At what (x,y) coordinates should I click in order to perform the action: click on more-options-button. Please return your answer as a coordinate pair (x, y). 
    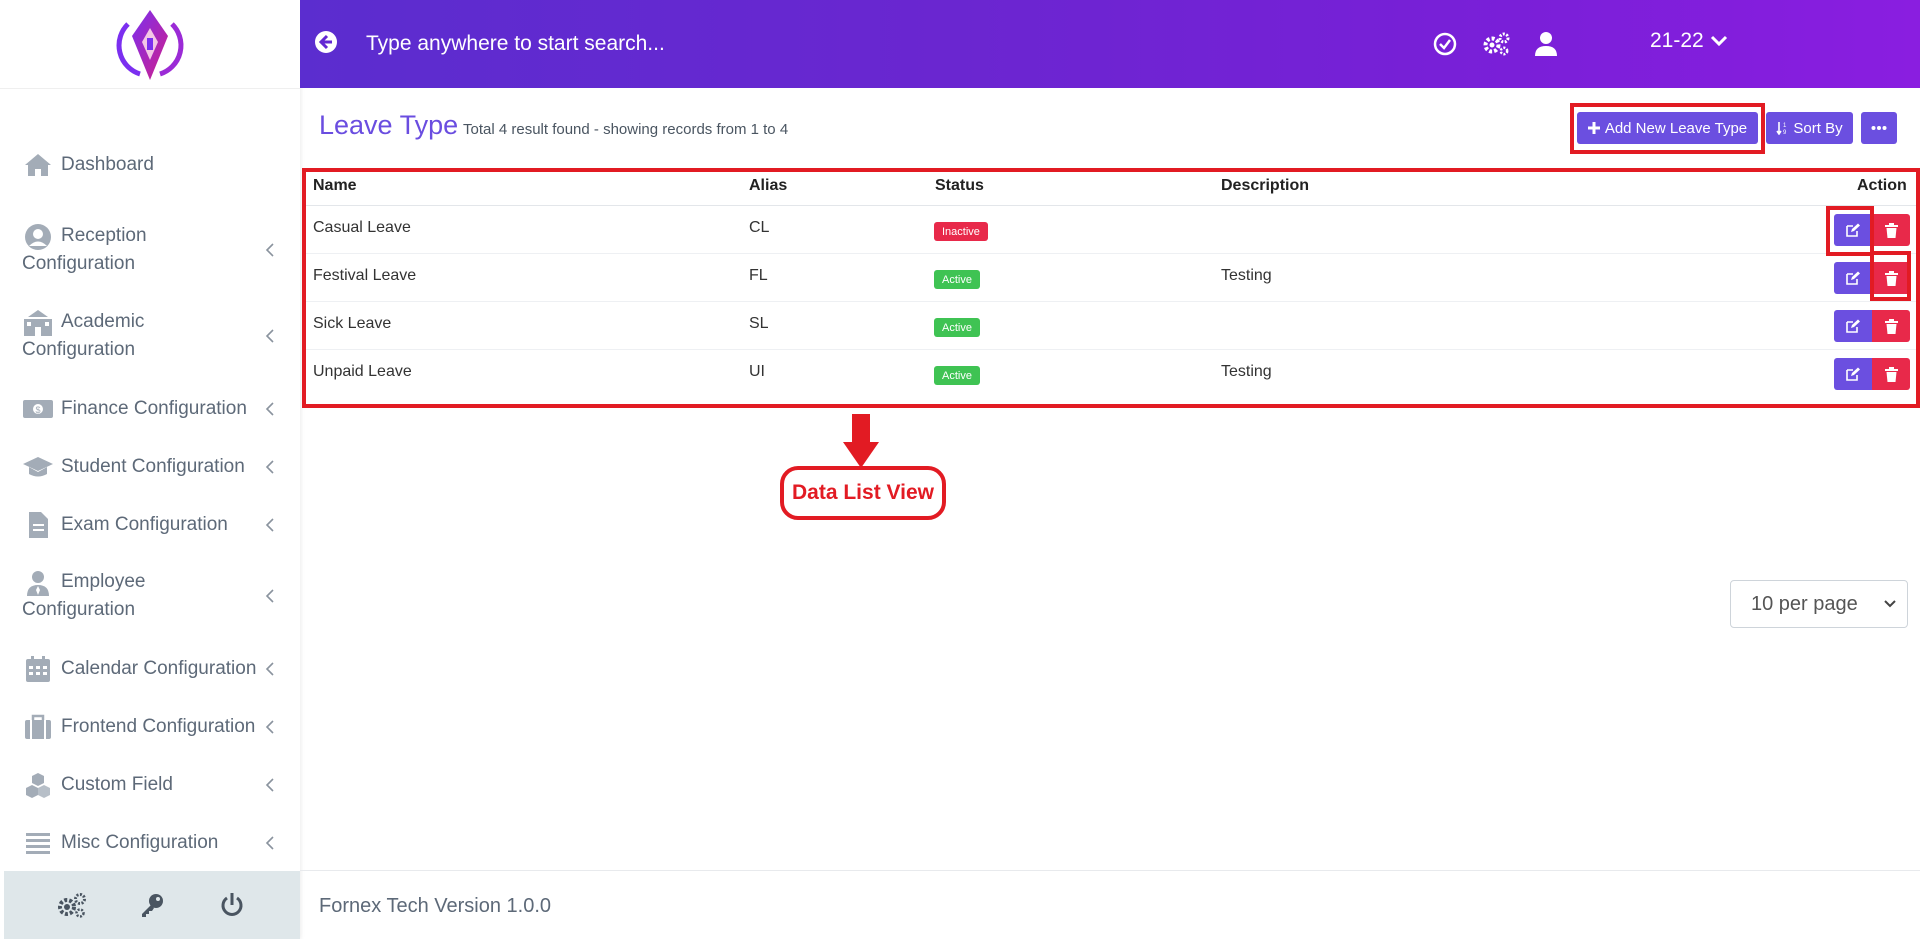
    Looking at the image, I should click on (1879, 128).